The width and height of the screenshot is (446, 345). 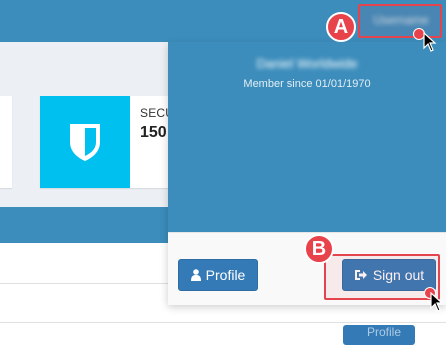 What do you see at coordinates (153, 132) in the screenshot?
I see `info-box-value: 150` at bounding box center [153, 132].